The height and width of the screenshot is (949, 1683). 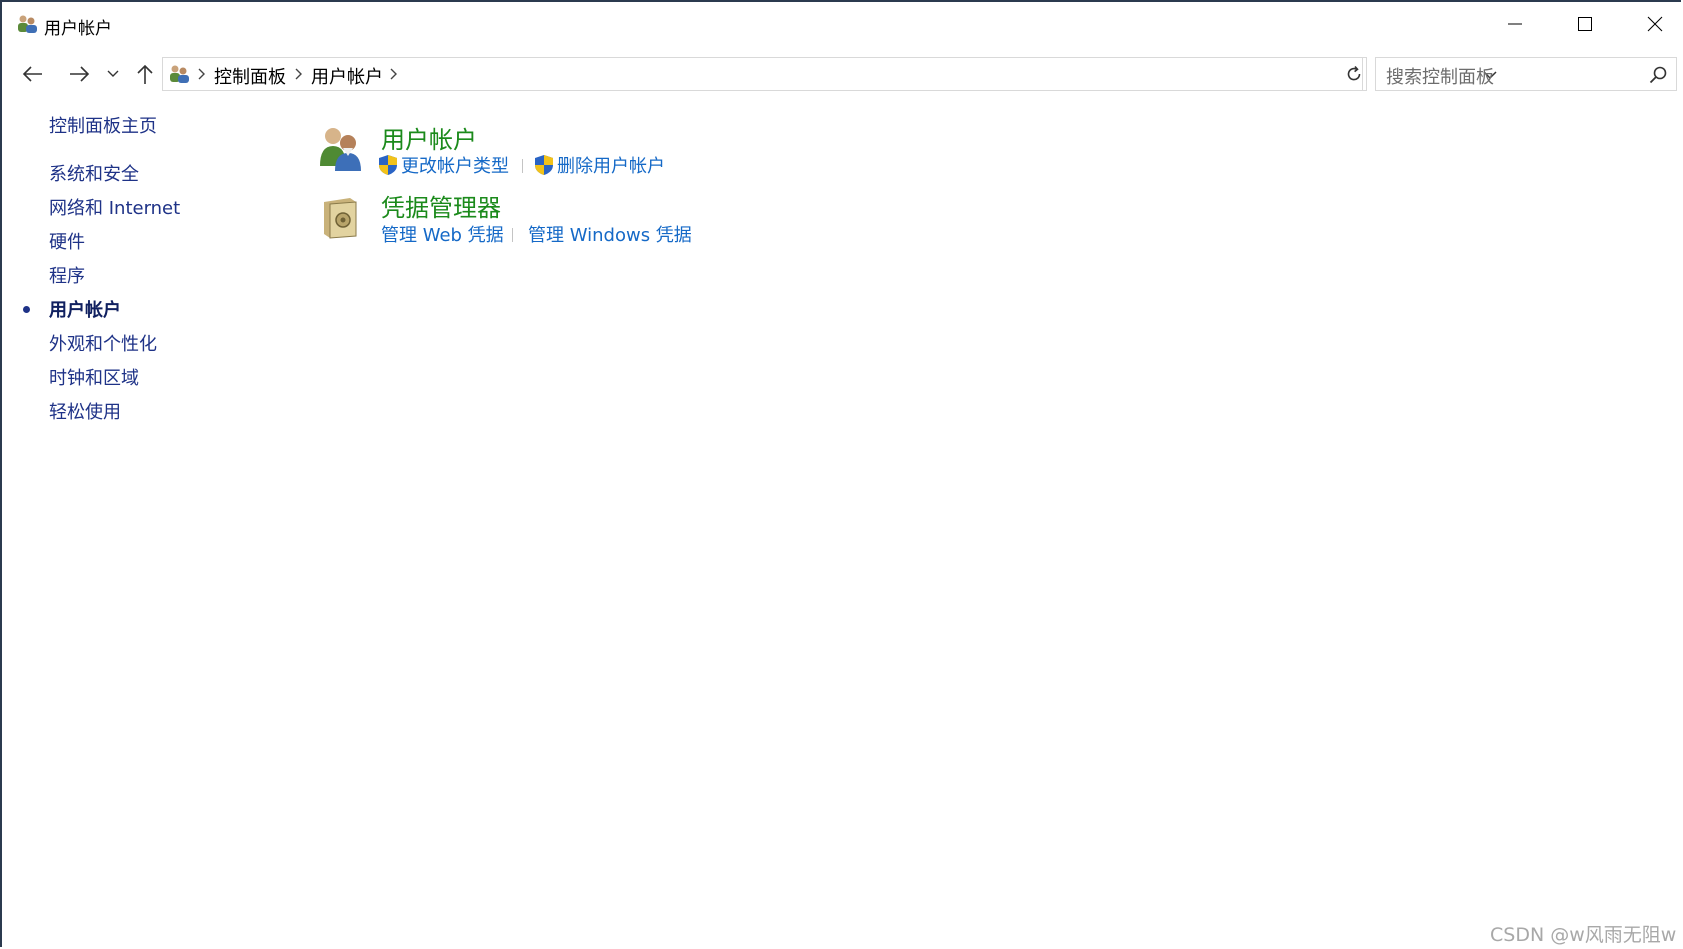 I want to click on current-item-bullet, so click(x=26, y=309).